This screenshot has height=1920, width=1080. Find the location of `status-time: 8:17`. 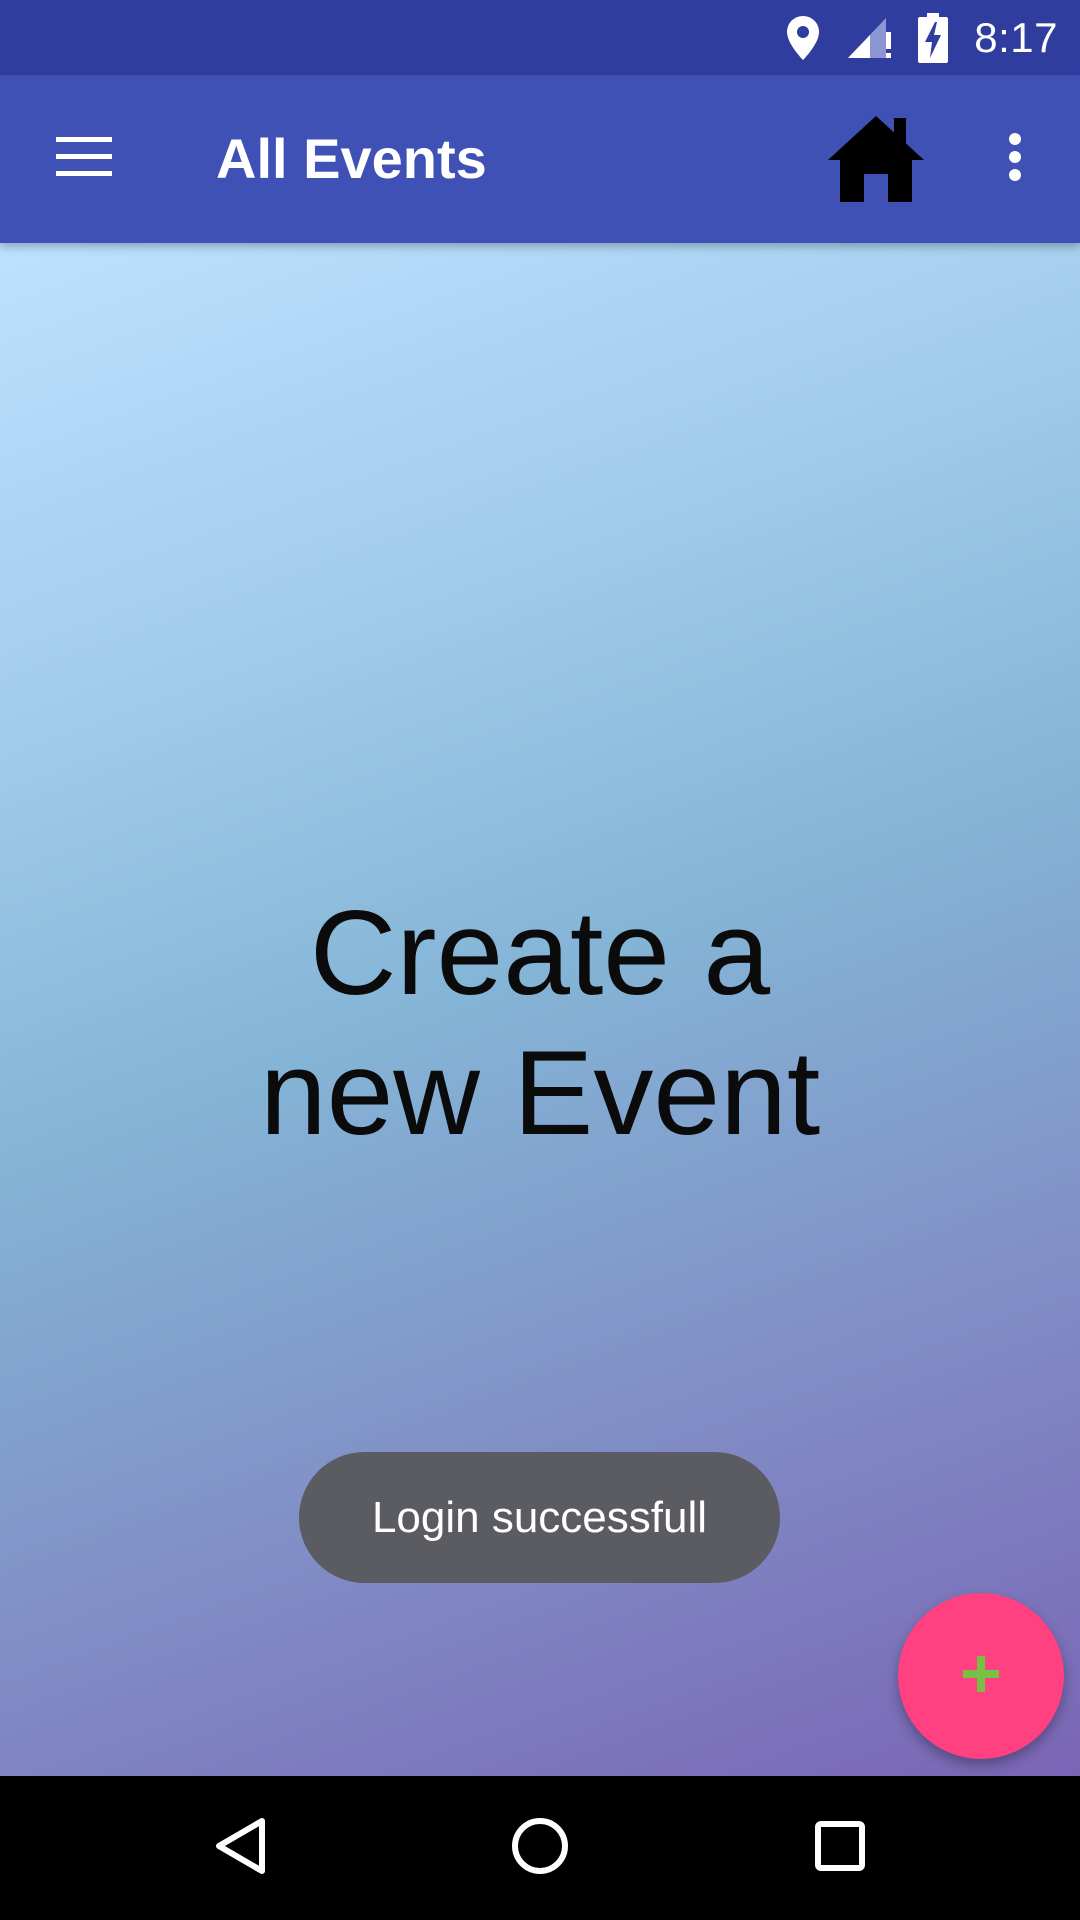

status-time: 8:17 is located at coordinates (1016, 37).